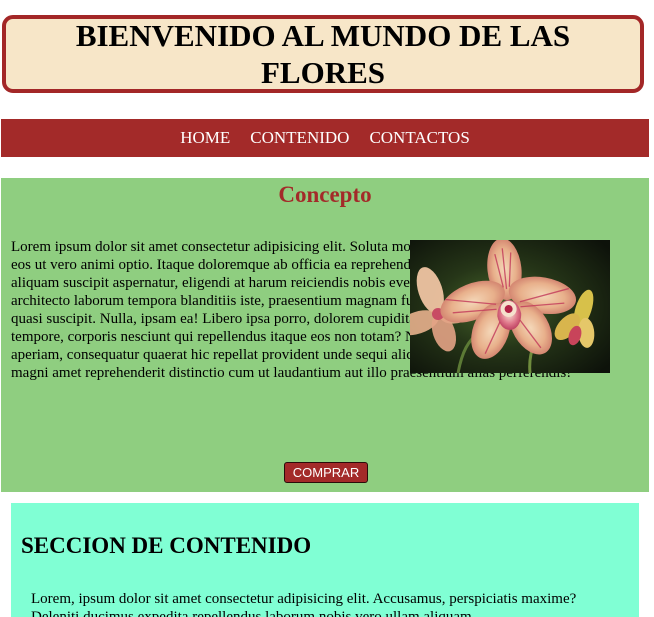 The height and width of the screenshot is (617, 654). Describe the element at coordinates (205, 138) in the screenshot. I see `nav-home-link: HOME` at that location.